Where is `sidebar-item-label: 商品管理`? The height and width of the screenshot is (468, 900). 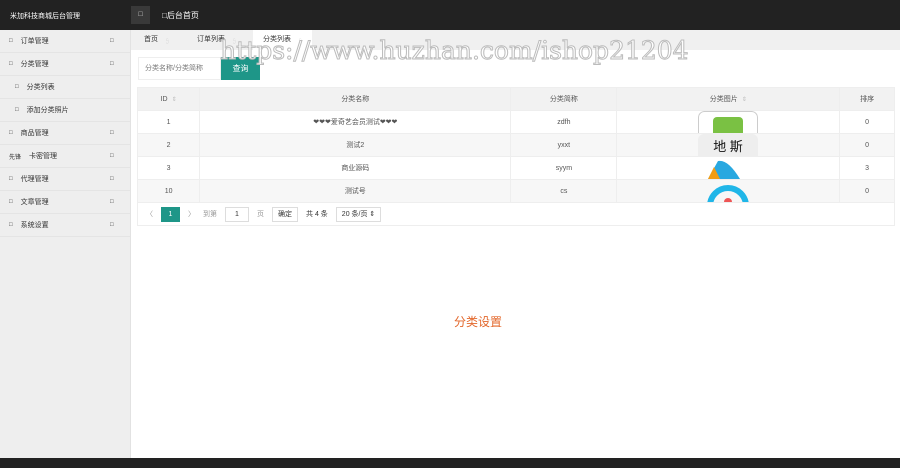
sidebar-item-label: 商品管理 is located at coordinates (34, 133).